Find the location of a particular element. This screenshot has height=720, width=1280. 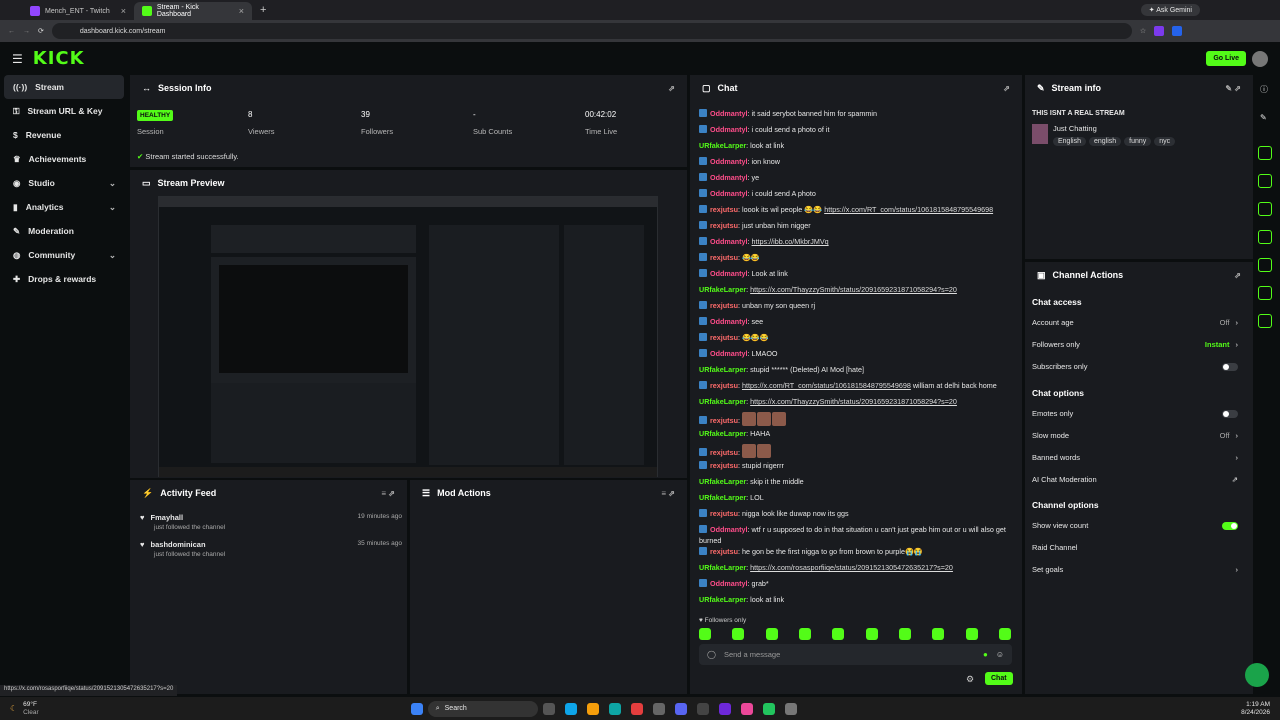

banned-words-setting: Banned words › is located at coordinates (1135, 457).